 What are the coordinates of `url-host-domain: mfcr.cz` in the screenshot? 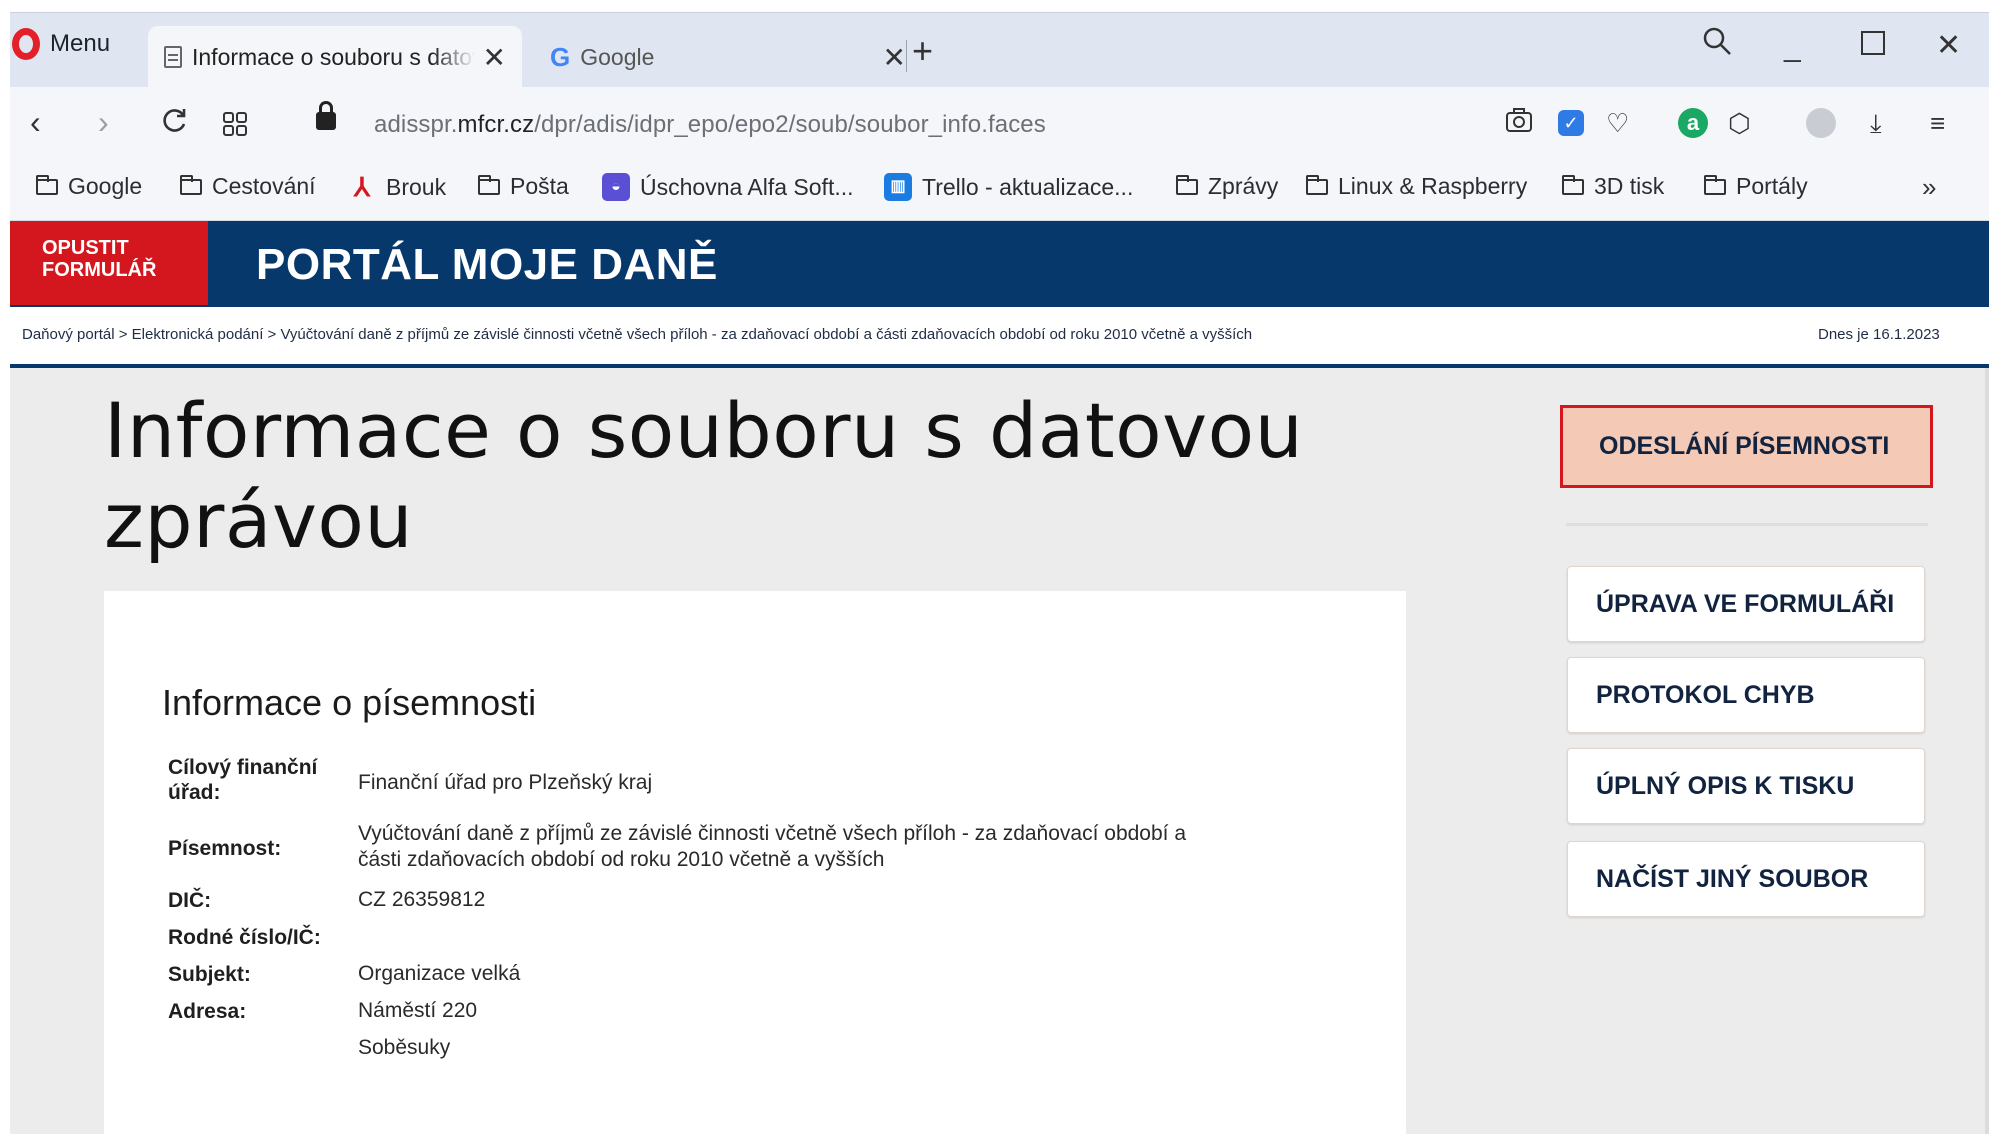 It's located at (496, 124).